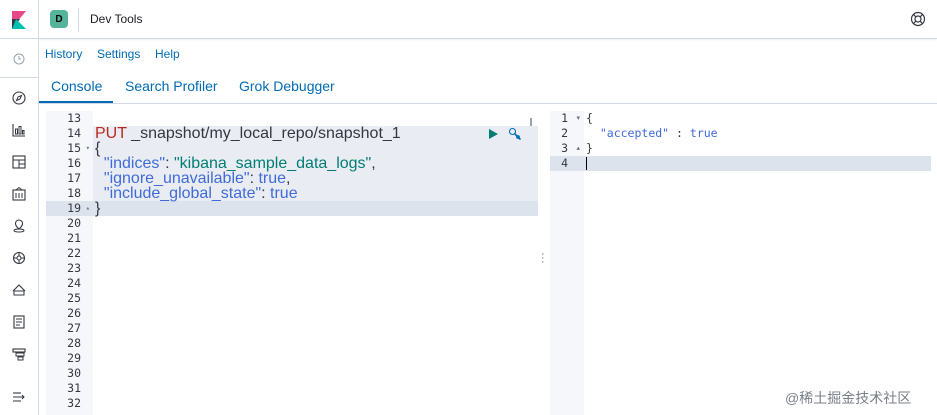 The height and width of the screenshot is (415, 937). I want to click on kibana-logo, so click(19, 19).